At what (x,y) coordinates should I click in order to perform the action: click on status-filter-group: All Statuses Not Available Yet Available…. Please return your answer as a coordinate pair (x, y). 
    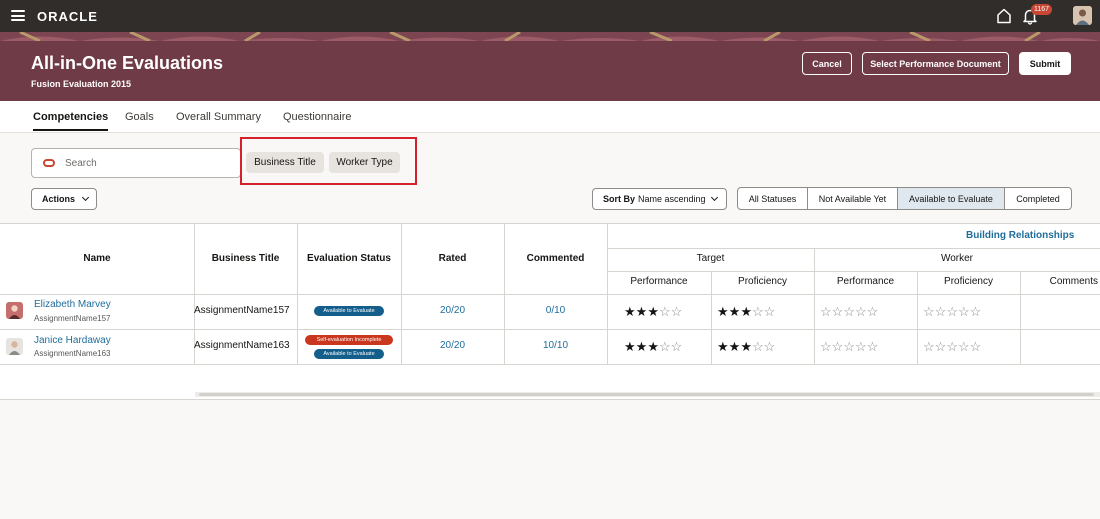
    Looking at the image, I should click on (904, 198).